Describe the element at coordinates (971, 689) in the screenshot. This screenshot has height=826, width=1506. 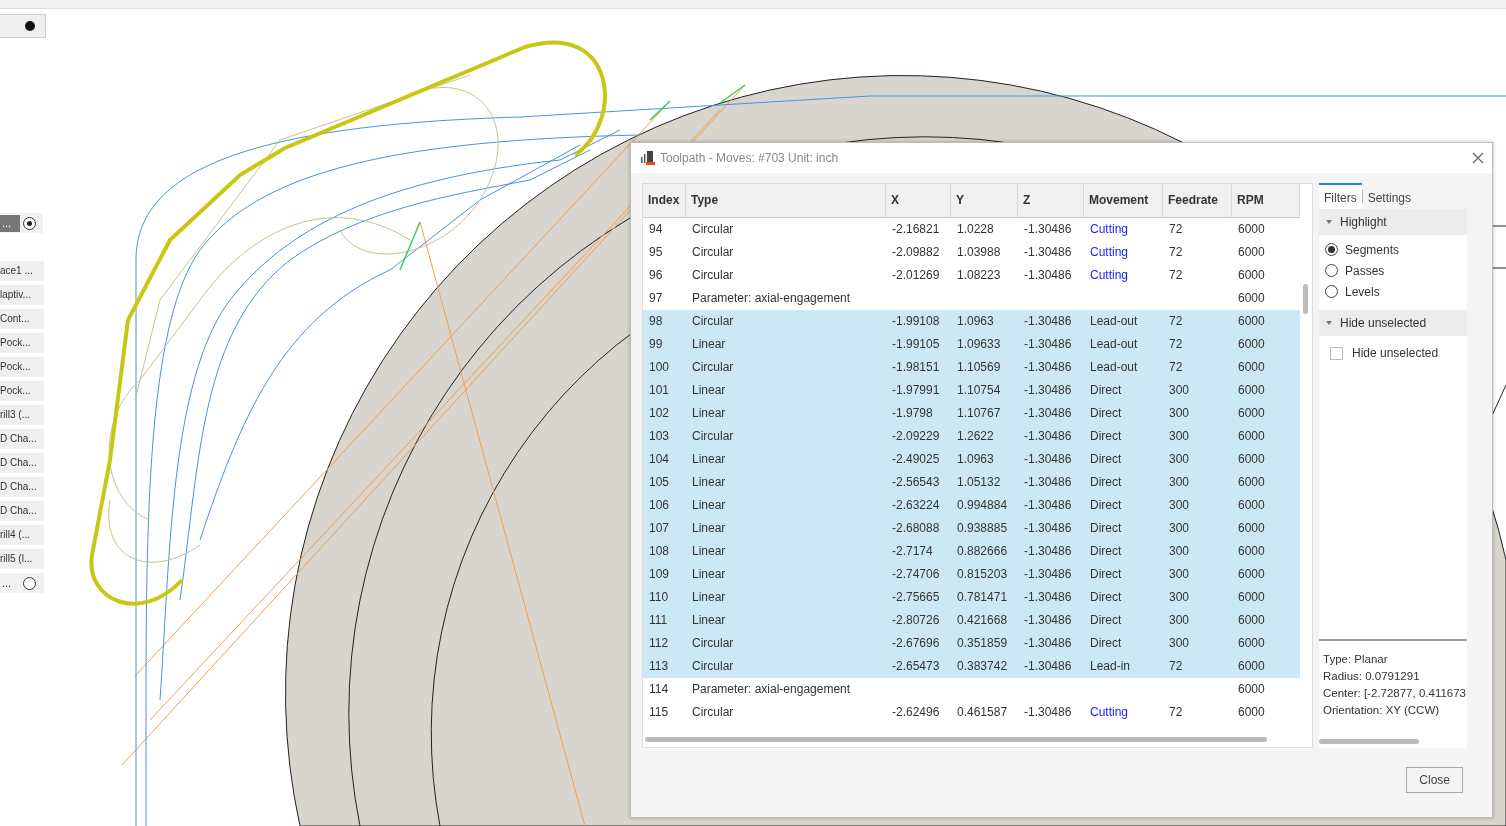
I see `table-row: 114 Parameter: axial-engagement 6000` at that location.